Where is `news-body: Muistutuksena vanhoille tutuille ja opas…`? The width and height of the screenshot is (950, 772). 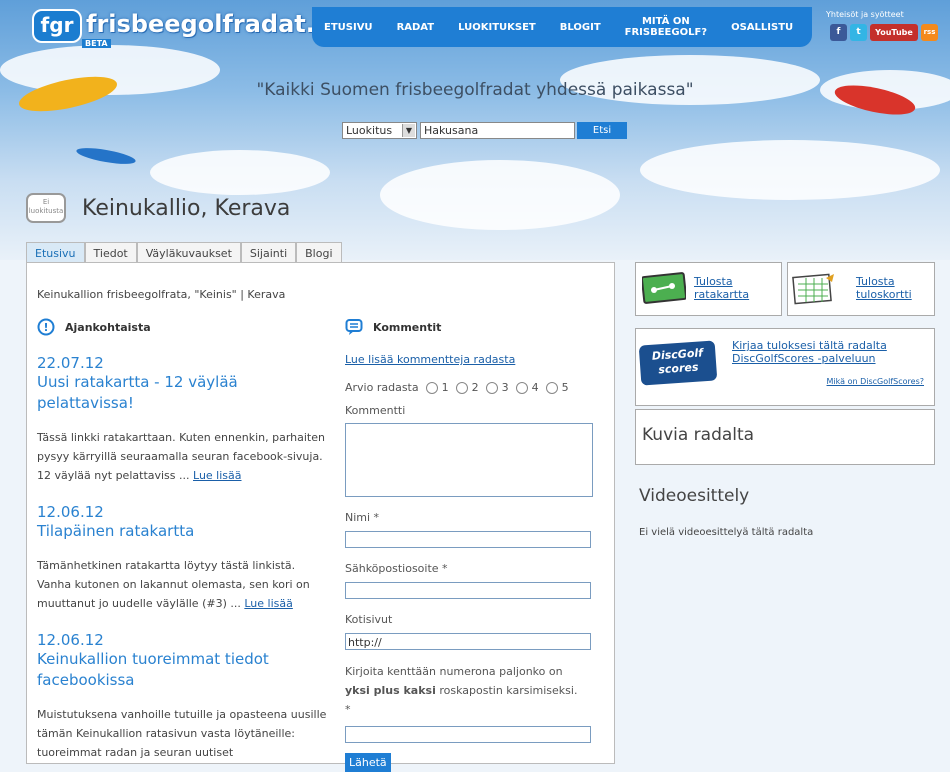 news-body: Muistutuksena vanhoille tutuille ja opas… is located at coordinates (182, 733).